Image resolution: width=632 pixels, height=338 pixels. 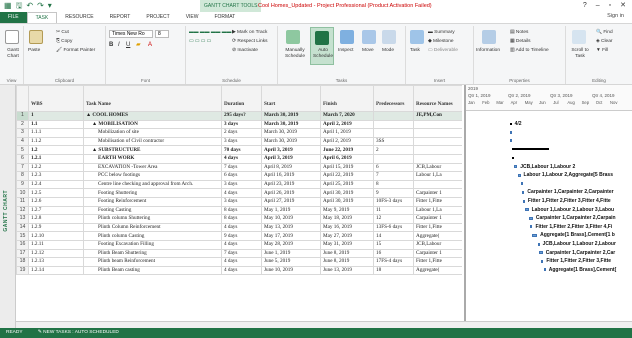 What do you see at coordinates (56, 201) in the screenshot?
I see `cell-wbs: 1.2.6` at bounding box center [56, 201].